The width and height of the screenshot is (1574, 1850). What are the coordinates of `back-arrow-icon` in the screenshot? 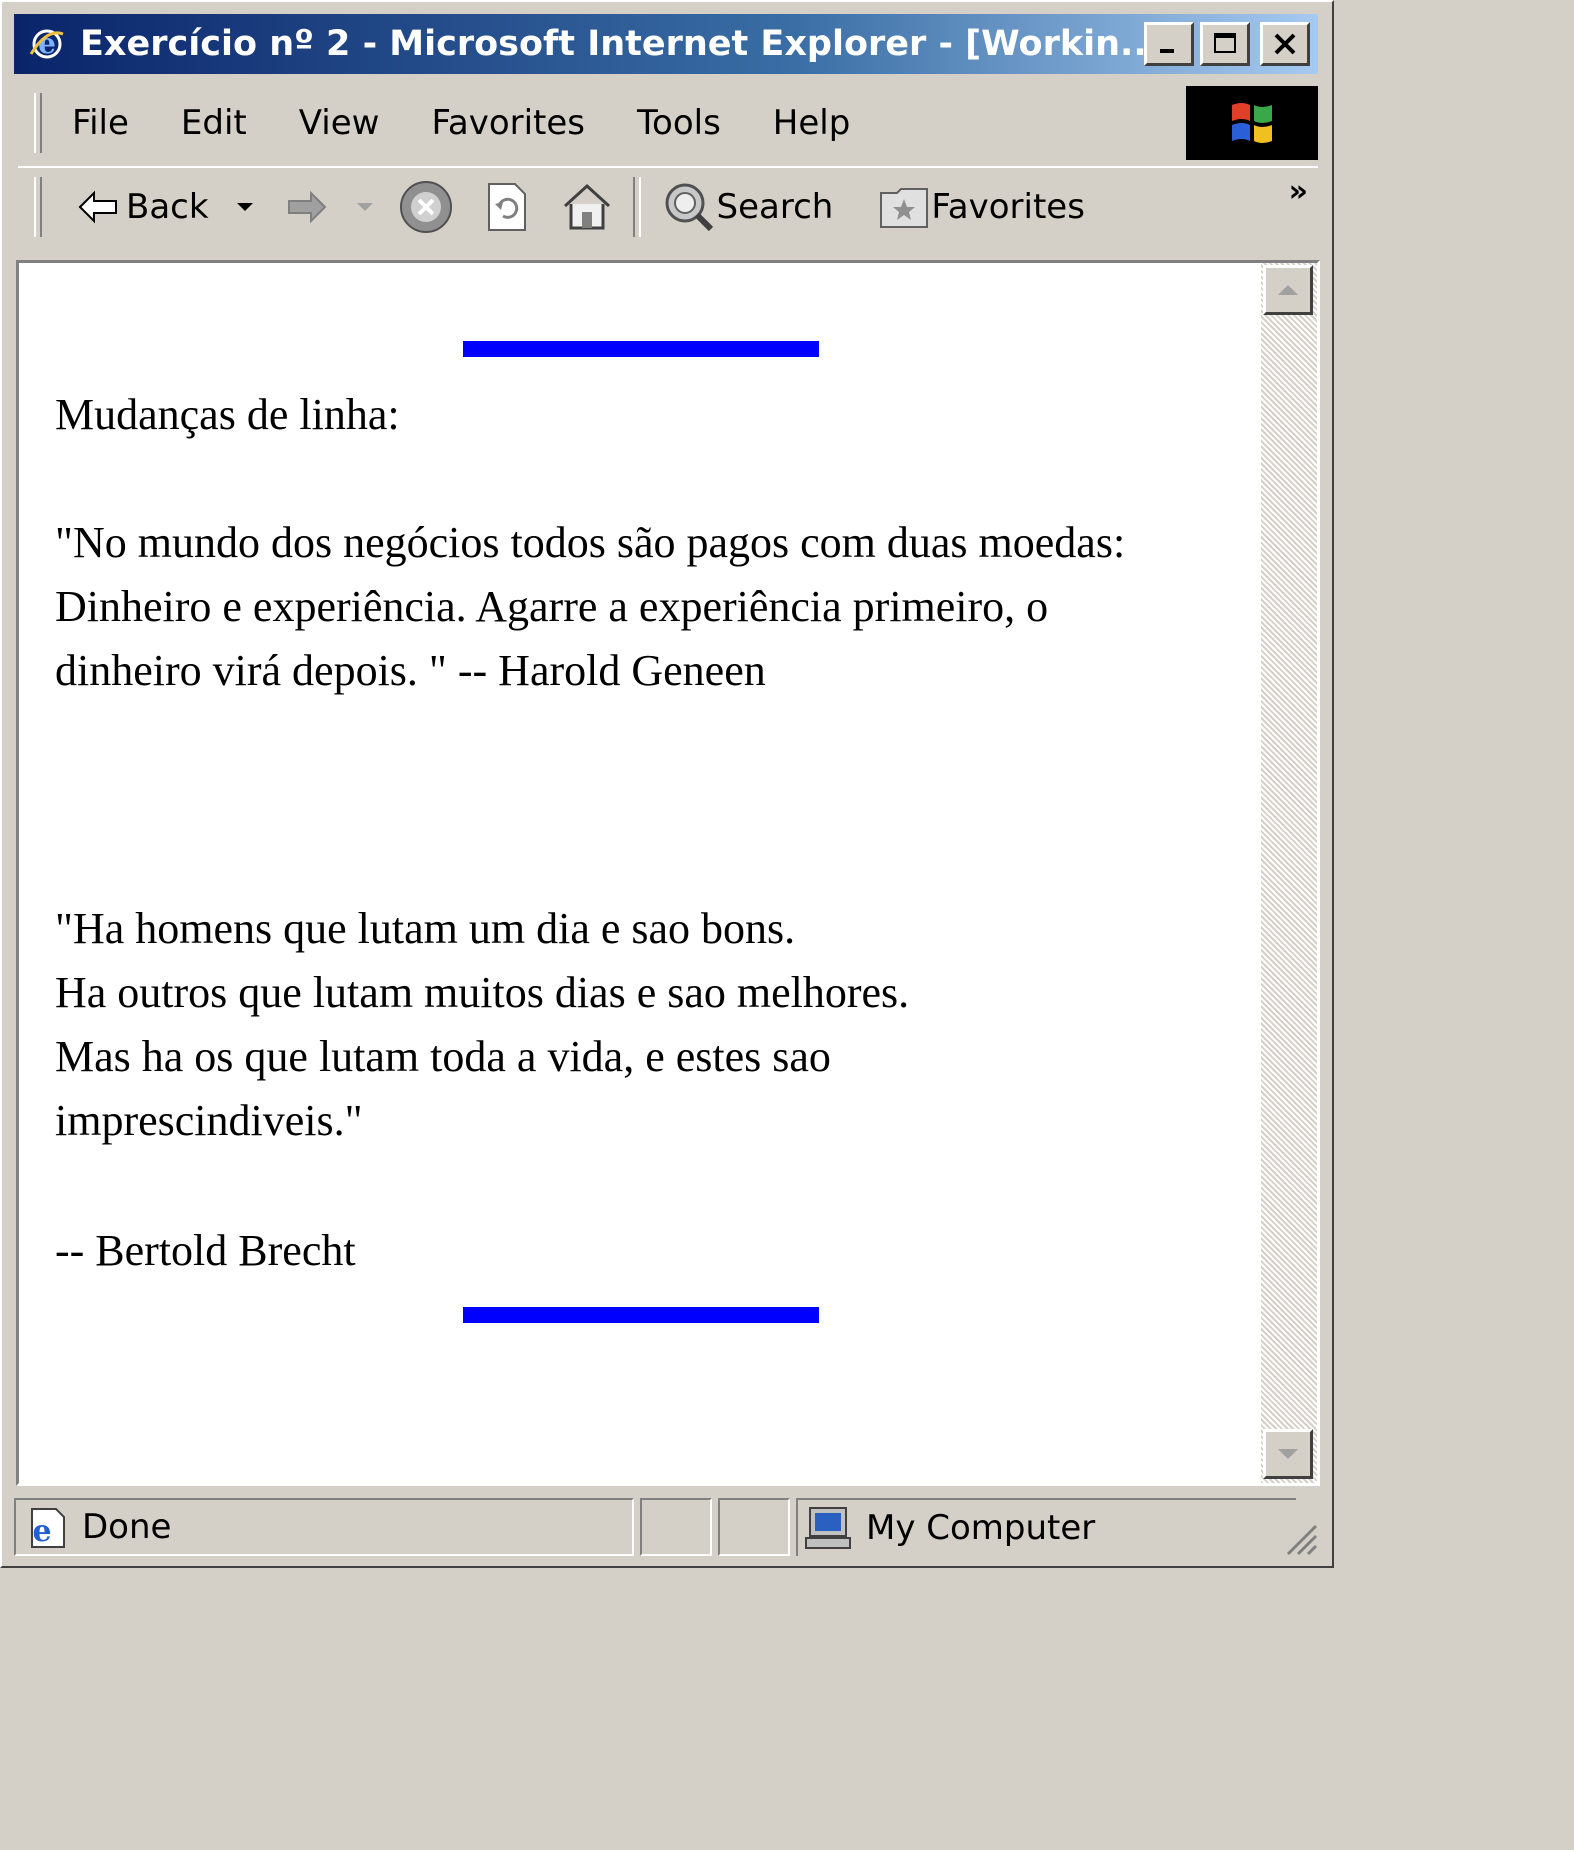 It's located at (97, 207).